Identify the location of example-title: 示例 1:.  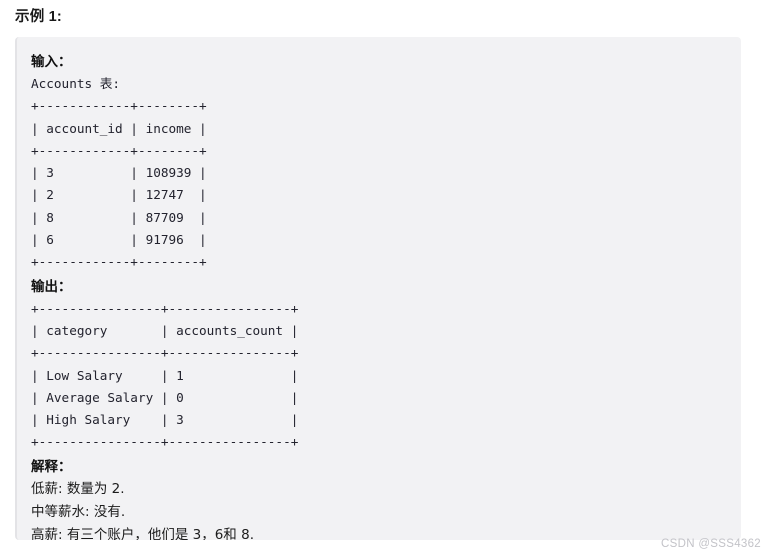
(38, 17).